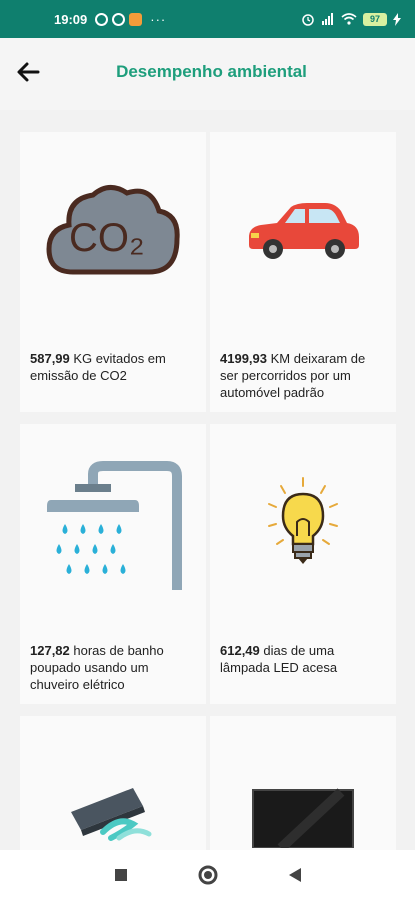 The height and width of the screenshot is (900, 415). What do you see at coordinates (136, 19) in the screenshot?
I see `app-icon` at bounding box center [136, 19].